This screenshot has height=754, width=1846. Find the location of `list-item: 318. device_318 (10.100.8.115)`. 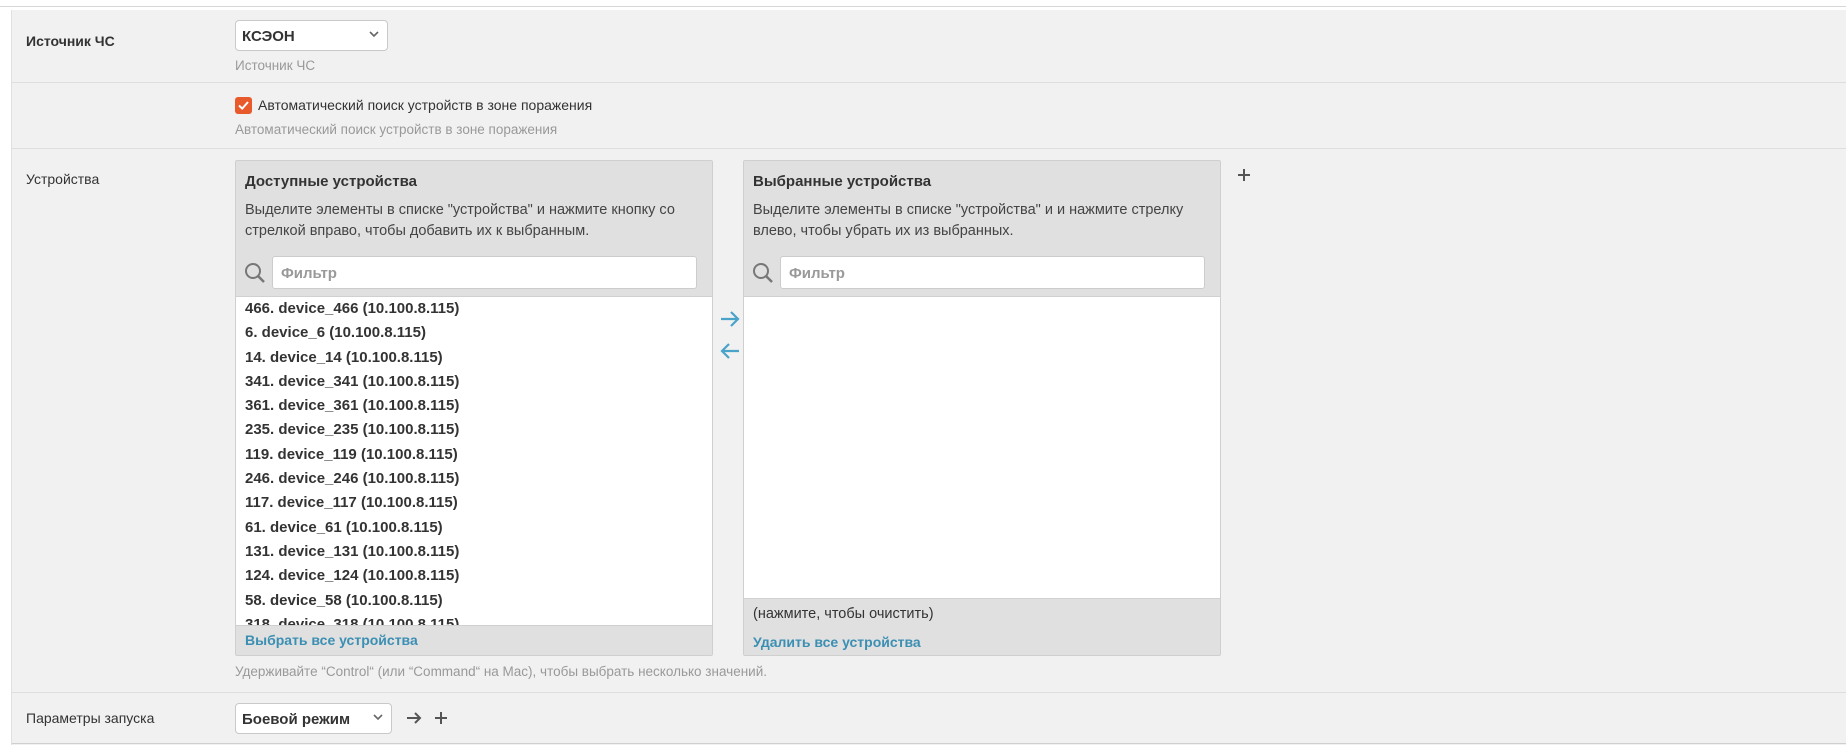

list-item: 318. device_318 (10.100.8.115) is located at coordinates (474, 619).